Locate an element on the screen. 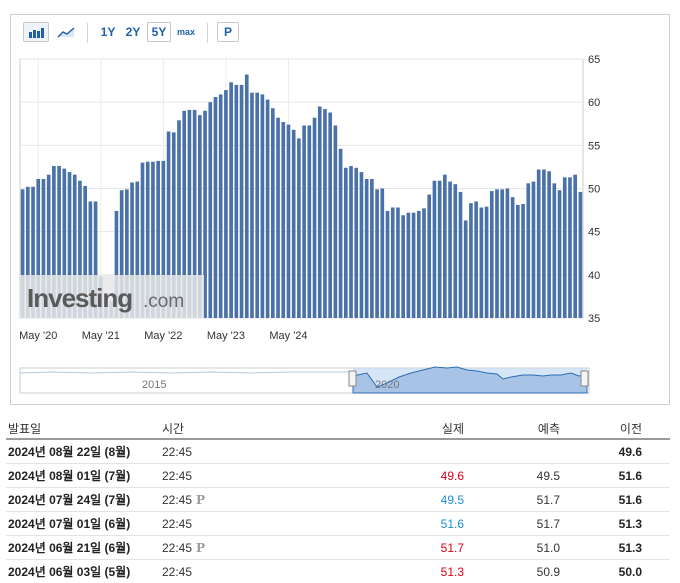 Image resolution: width=680 pixels, height=583 pixels. table-row: 2024년 07월 01일 (6월) 22:45 51.6 51.7 51.3 is located at coordinates (338, 524).